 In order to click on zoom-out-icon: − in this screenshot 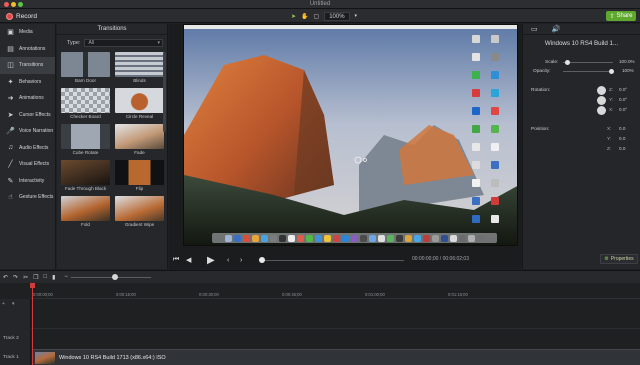, I will do `click(66, 277)`.